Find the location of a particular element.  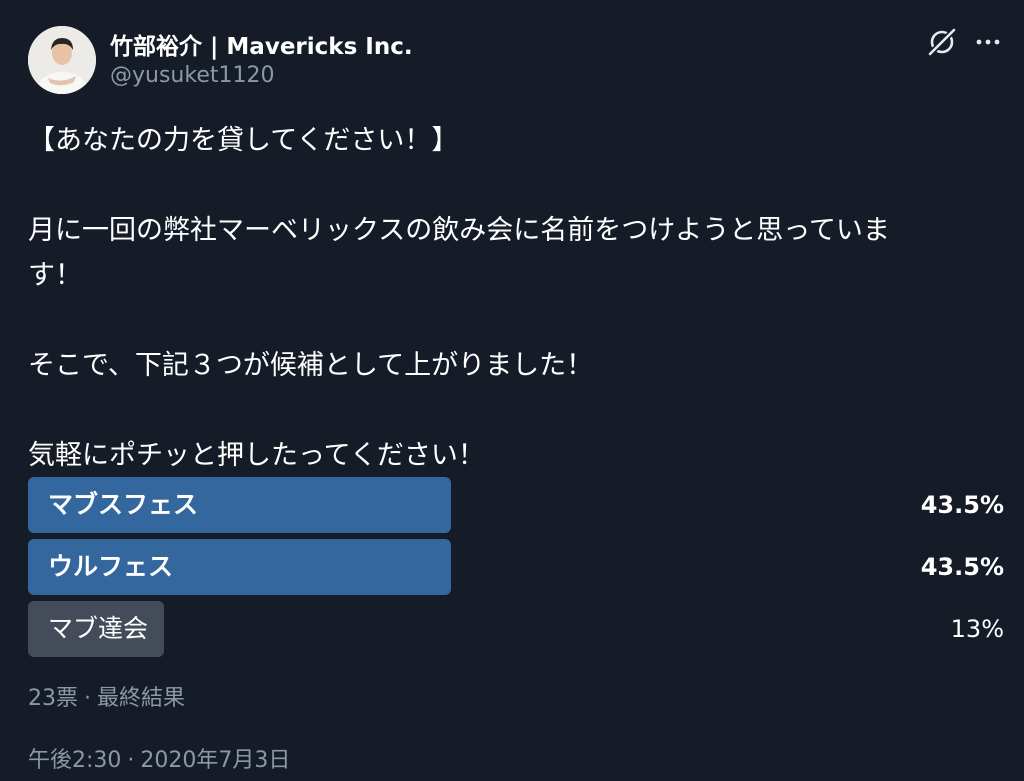

poll-option-1: マブスフェス 43.5% is located at coordinates (516, 505).